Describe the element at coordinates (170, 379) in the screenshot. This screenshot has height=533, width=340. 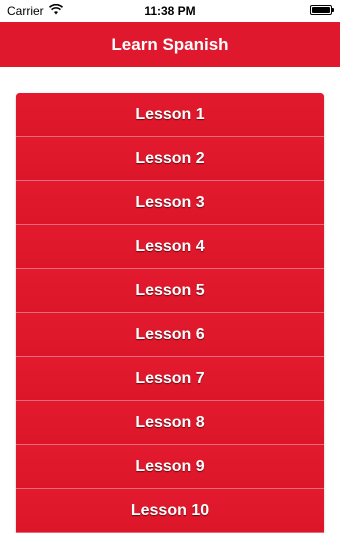
I see `lesson-button-7: Lesson 7` at that location.